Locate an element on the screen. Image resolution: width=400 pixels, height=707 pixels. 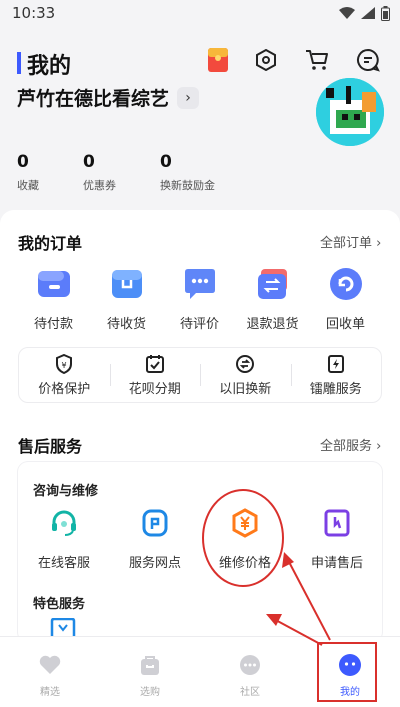
tab-label: 社区 is located at coordinates (250, 692).